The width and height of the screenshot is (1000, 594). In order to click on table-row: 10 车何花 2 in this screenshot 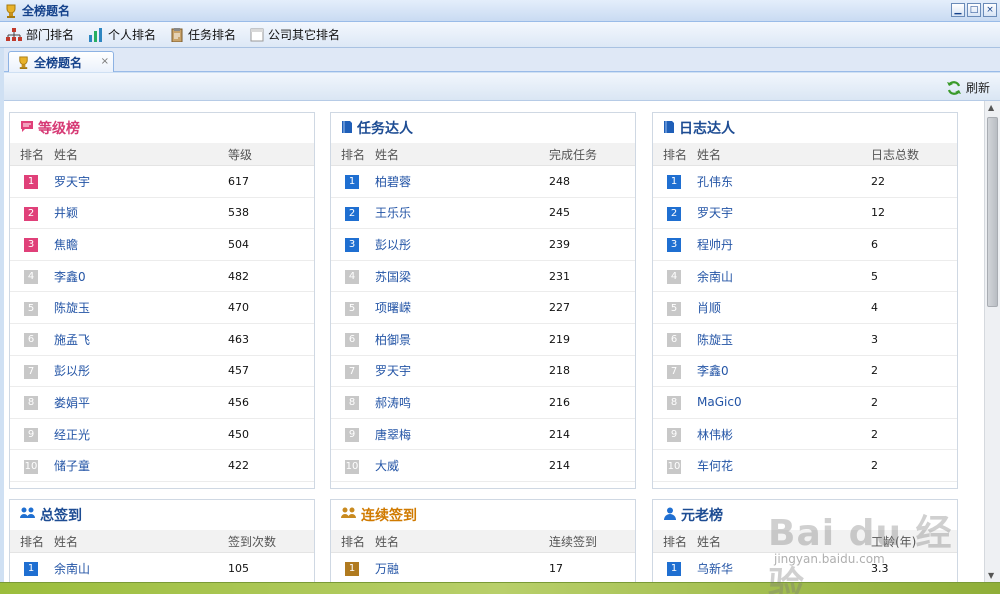, I will do `click(805, 466)`.